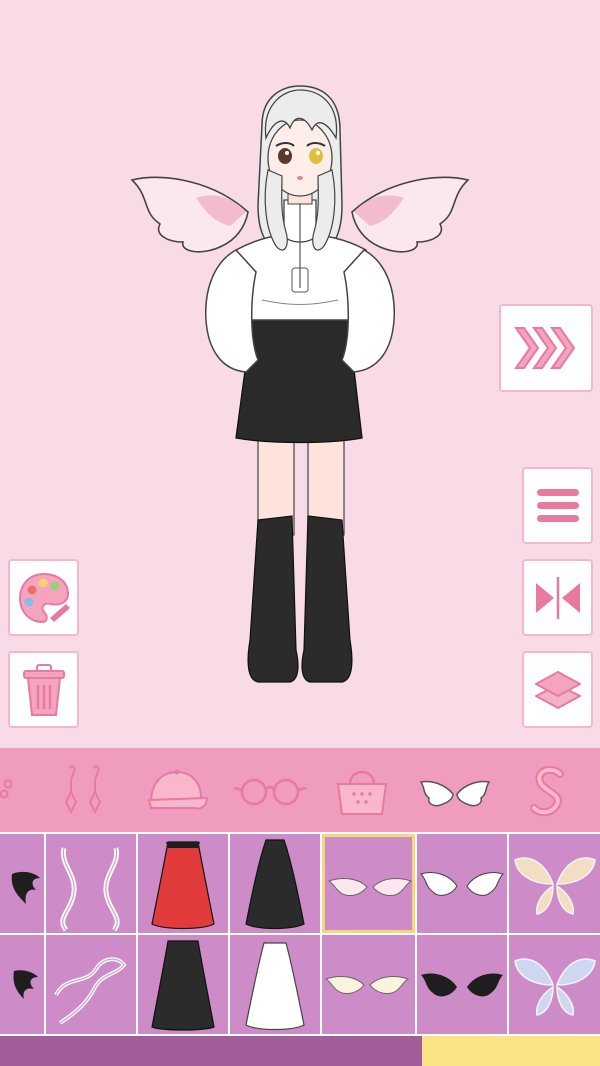 The width and height of the screenshot is (600, 1066). I want to click on palette-icon, so click(44, 597).